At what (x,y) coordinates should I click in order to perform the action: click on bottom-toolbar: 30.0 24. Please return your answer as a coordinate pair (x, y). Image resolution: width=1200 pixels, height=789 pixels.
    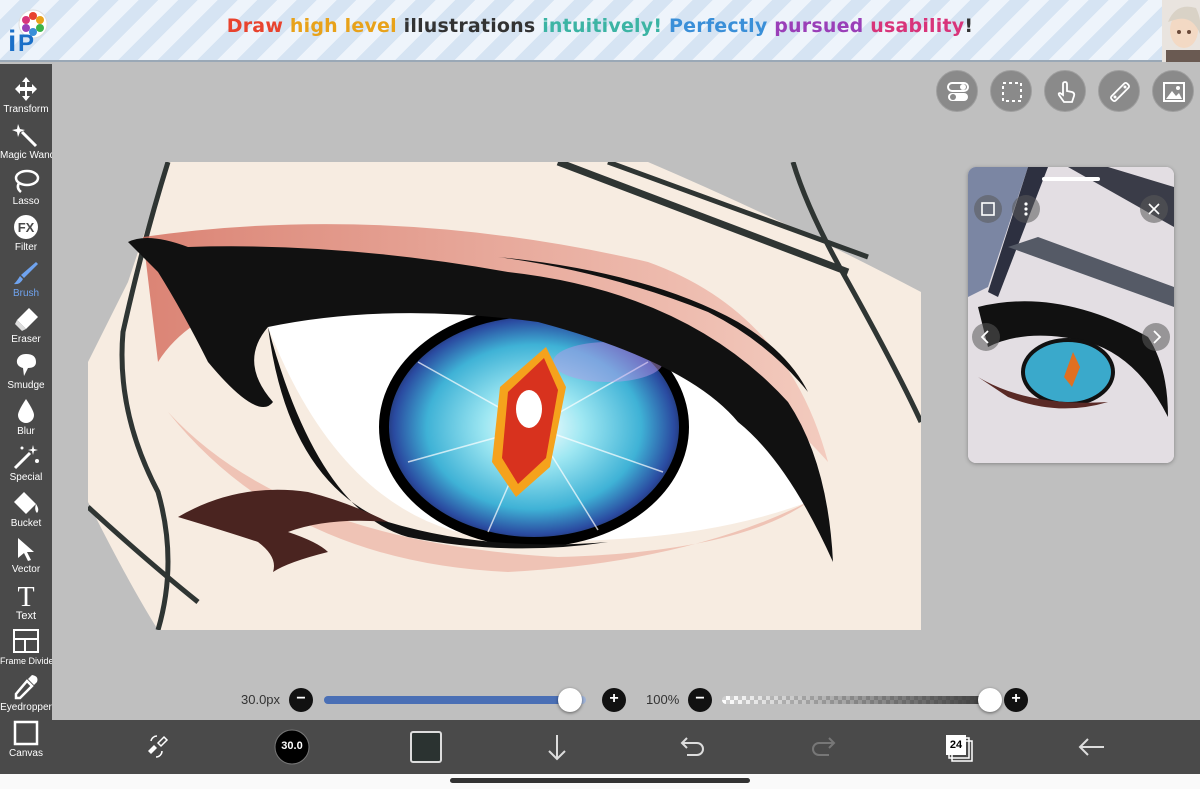
    Looking at the image, I should click on (626, 747).